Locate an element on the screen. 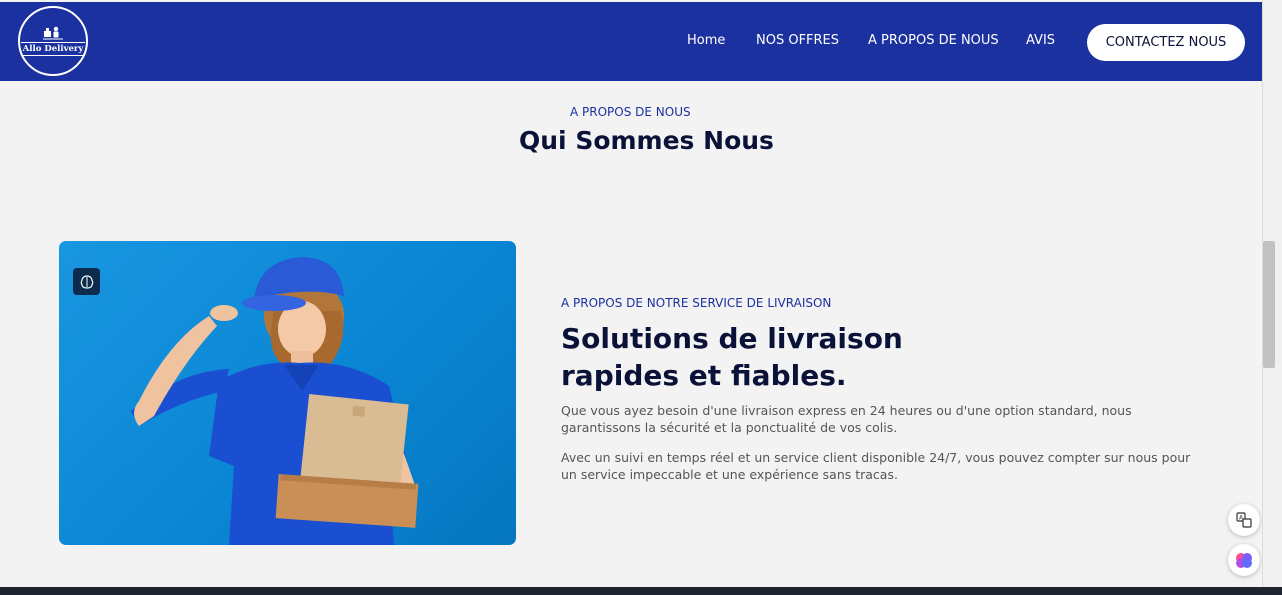 This screenshot has height=595, width=1282. about-eyebrow: A PROPOS DE NOTRE SERVICE DE LIVRAISON is located at coordinates (696, 303).